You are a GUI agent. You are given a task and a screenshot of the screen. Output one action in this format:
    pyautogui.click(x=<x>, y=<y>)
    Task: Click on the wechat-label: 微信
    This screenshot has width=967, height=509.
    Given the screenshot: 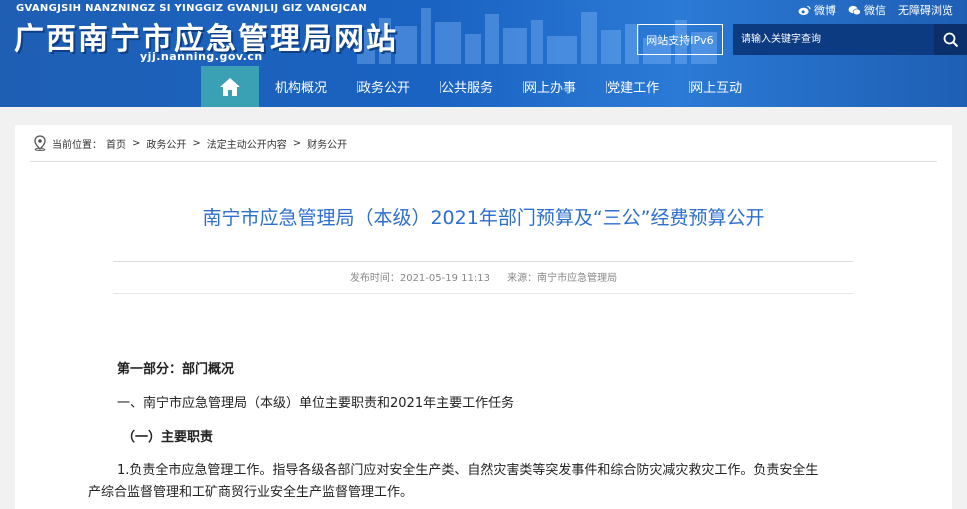 What is the action you would take?
    pyautogui.click(x=875, y=10)
    